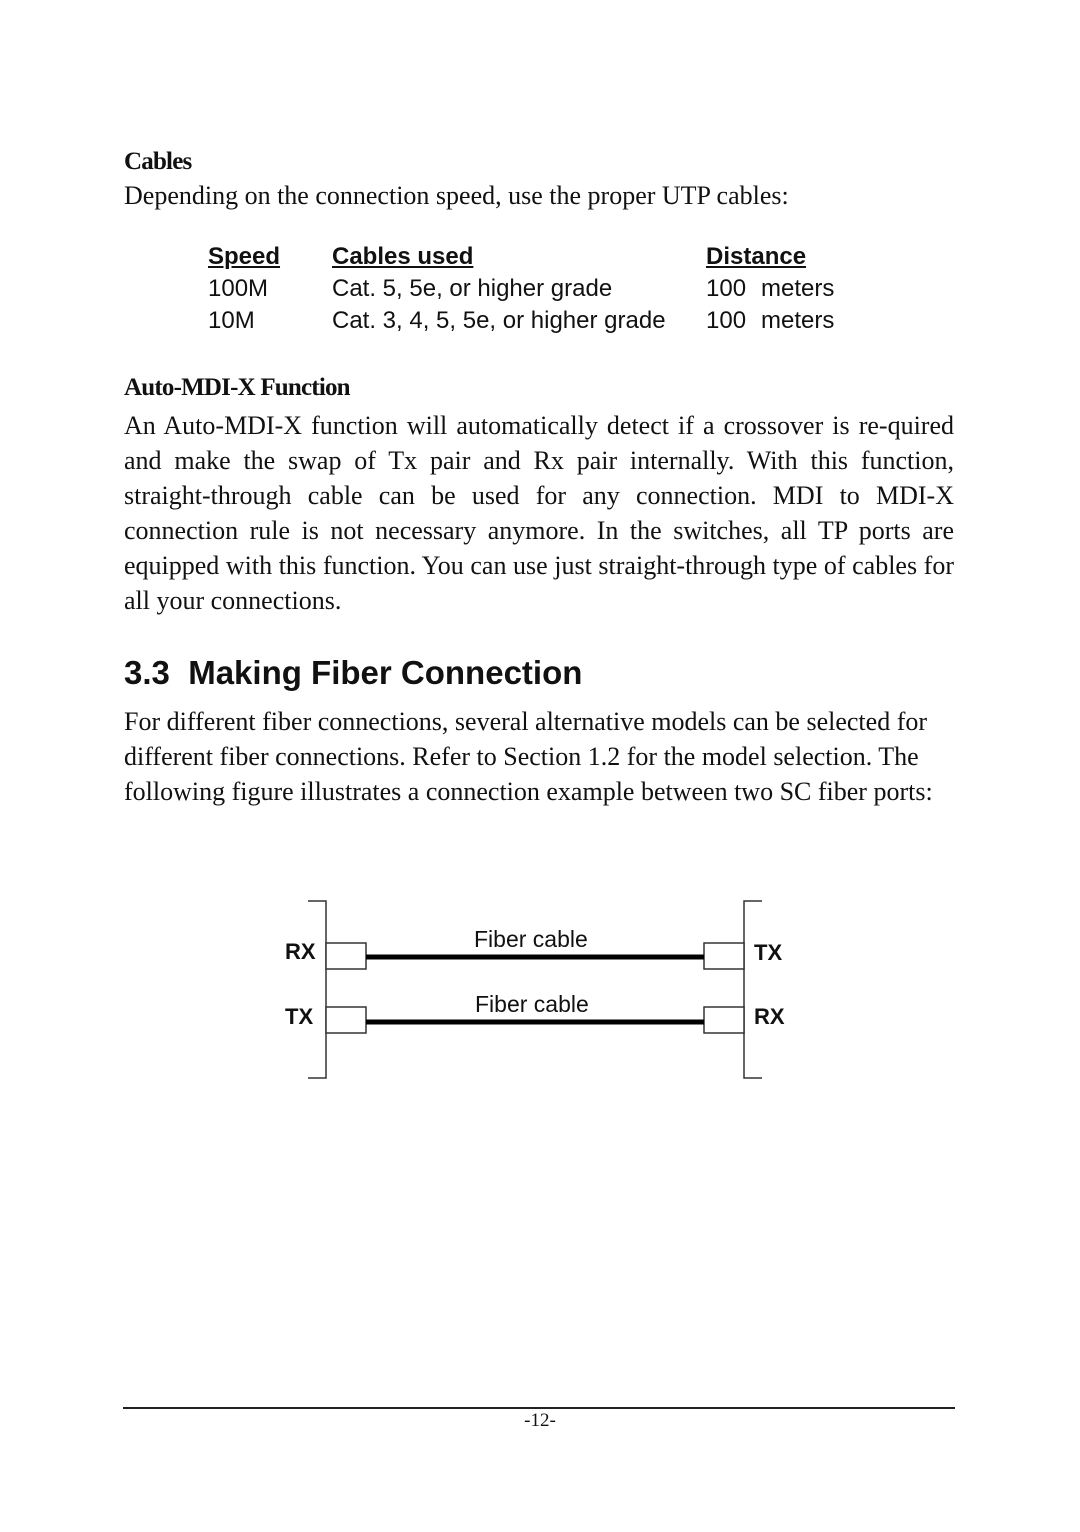  I want to click on auto-mdix-heading: Auto-MDI-X Function, so click(237, 387).